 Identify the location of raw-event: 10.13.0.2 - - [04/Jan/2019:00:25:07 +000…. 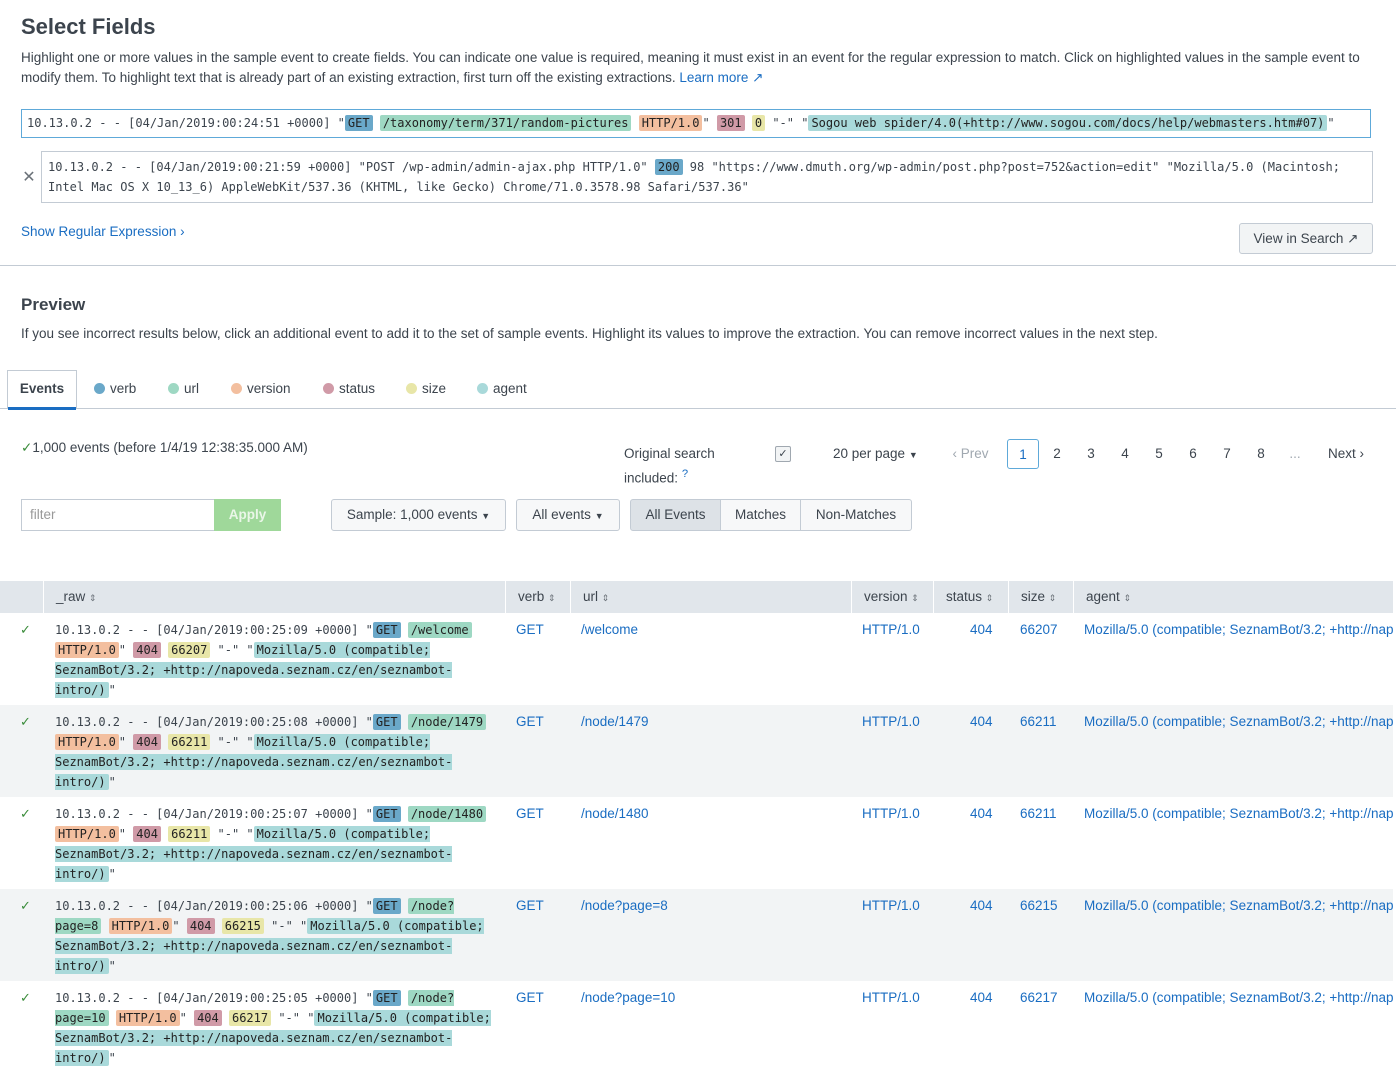
(275, 844).